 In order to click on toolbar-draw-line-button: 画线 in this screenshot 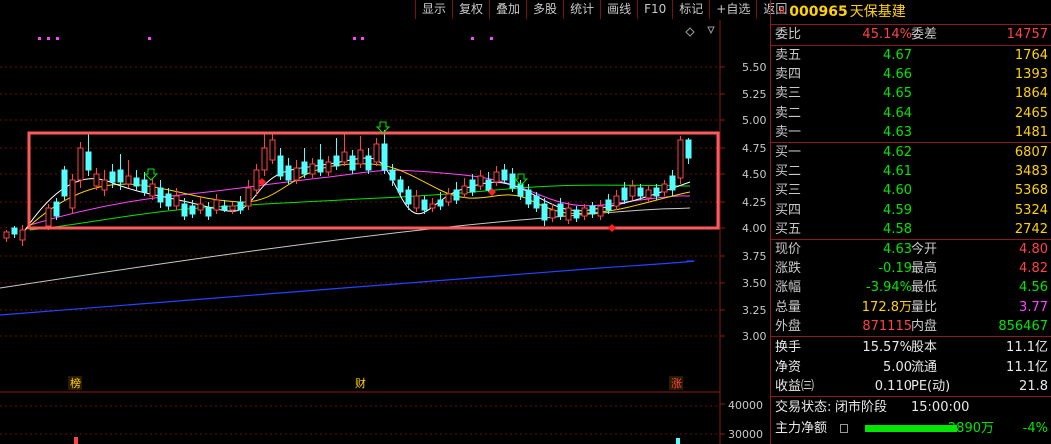, I will do `click(618, 9)`.